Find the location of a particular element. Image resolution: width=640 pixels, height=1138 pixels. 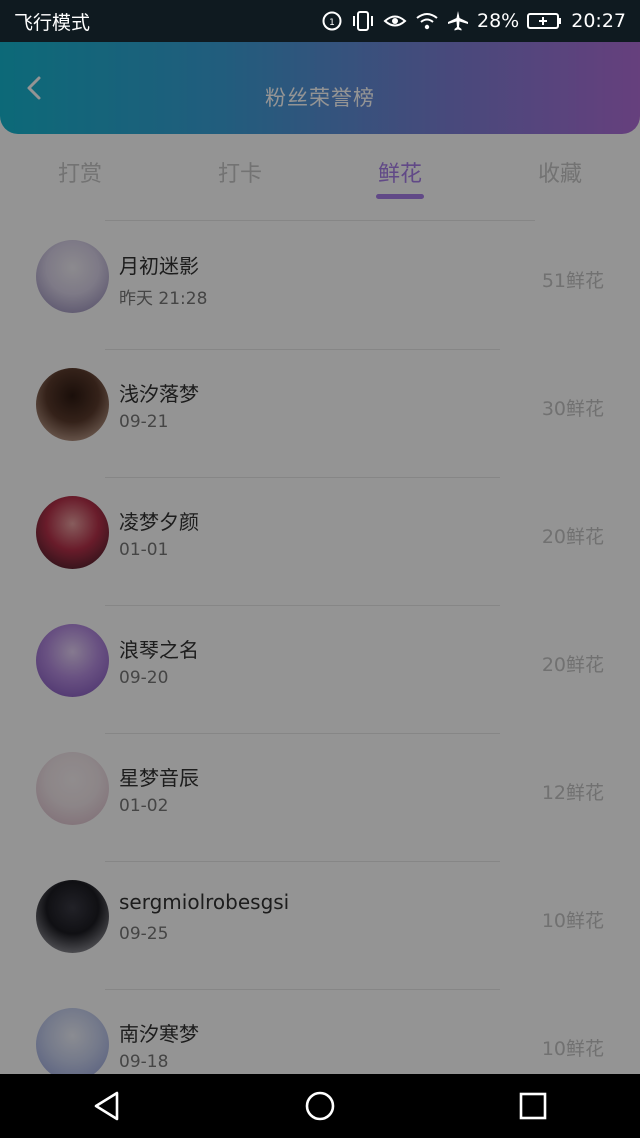

flower-count: 30鲜花 is located at coordinates (572, 409).